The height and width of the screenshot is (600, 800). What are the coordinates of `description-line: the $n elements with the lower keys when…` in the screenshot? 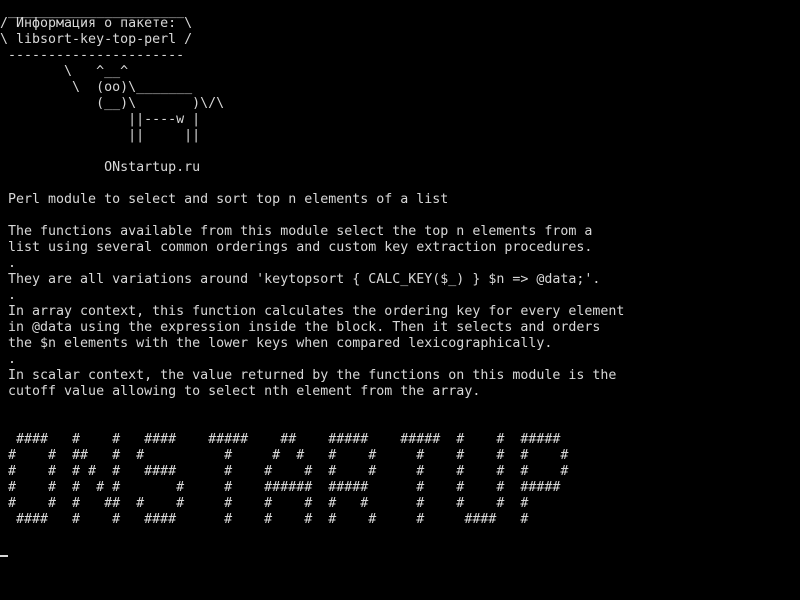 It's located at (276, 343).